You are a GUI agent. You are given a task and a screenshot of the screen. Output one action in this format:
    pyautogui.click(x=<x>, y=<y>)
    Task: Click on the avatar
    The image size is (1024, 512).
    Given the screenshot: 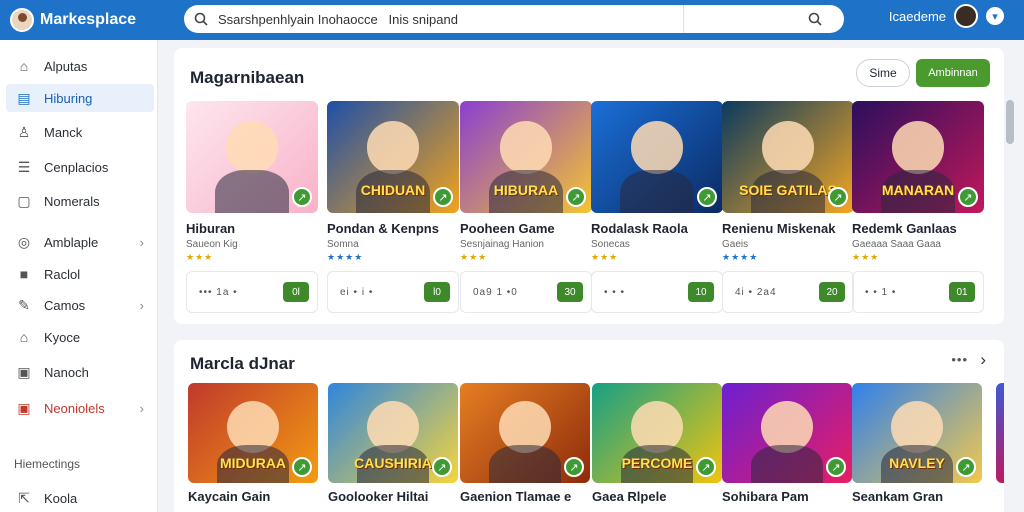 What is the action you would take?
    pyautogui.click(x=966, y=16)
    